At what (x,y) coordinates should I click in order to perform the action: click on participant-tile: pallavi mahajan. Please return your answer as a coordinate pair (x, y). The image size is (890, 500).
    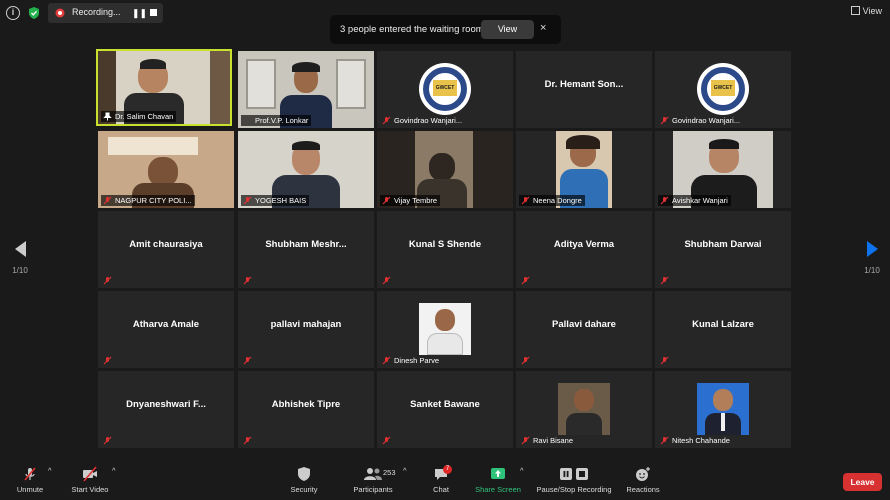
    Looking at the image, I should click on (306, 329).